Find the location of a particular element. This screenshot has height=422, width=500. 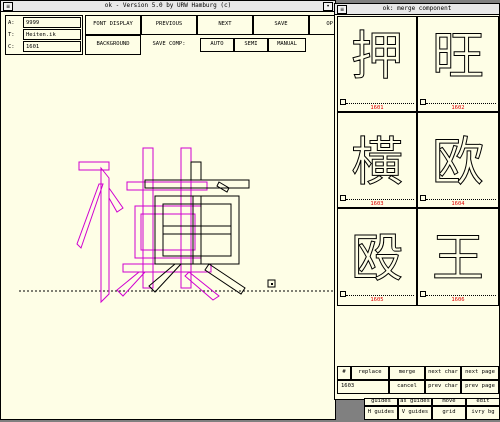

next-page-button: next page is located at coordinates (480, 373).